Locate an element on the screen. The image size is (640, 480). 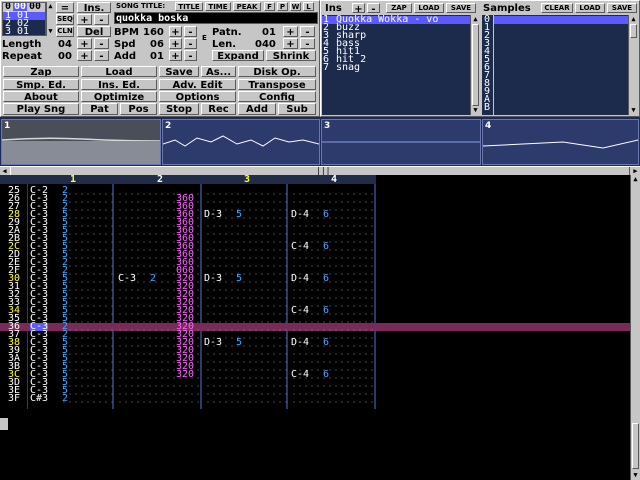
sample-editor-button: Smp. Ed. is located at coordinates (41, 84).